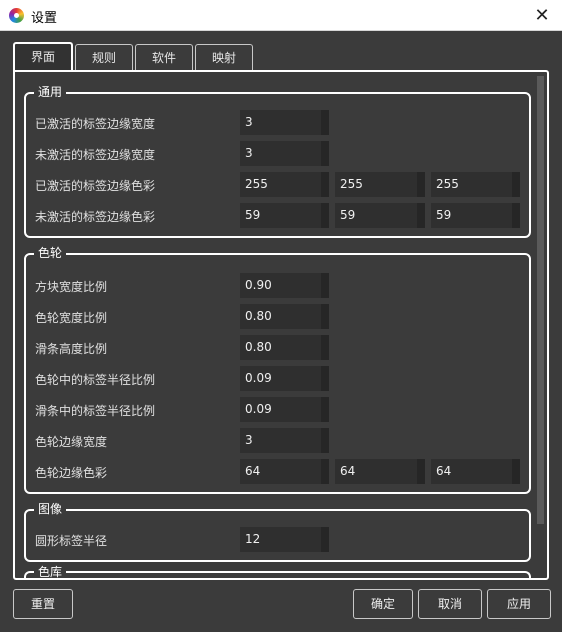  Describe the element at coordinates (50, 509) in the screenshot. I see `group-title-image: 图像` at that location.